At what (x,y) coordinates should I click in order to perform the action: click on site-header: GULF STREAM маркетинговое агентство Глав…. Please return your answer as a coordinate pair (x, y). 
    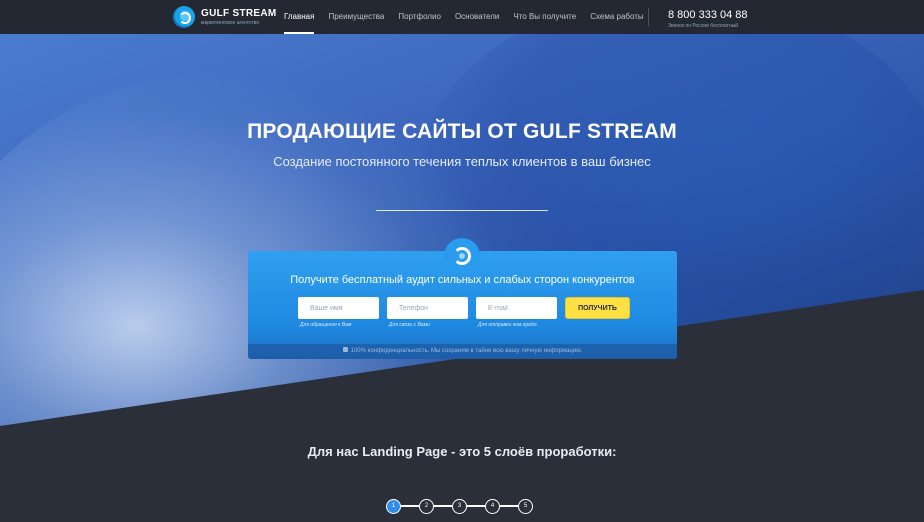
    Looking at the image, I should click on (462, 17).